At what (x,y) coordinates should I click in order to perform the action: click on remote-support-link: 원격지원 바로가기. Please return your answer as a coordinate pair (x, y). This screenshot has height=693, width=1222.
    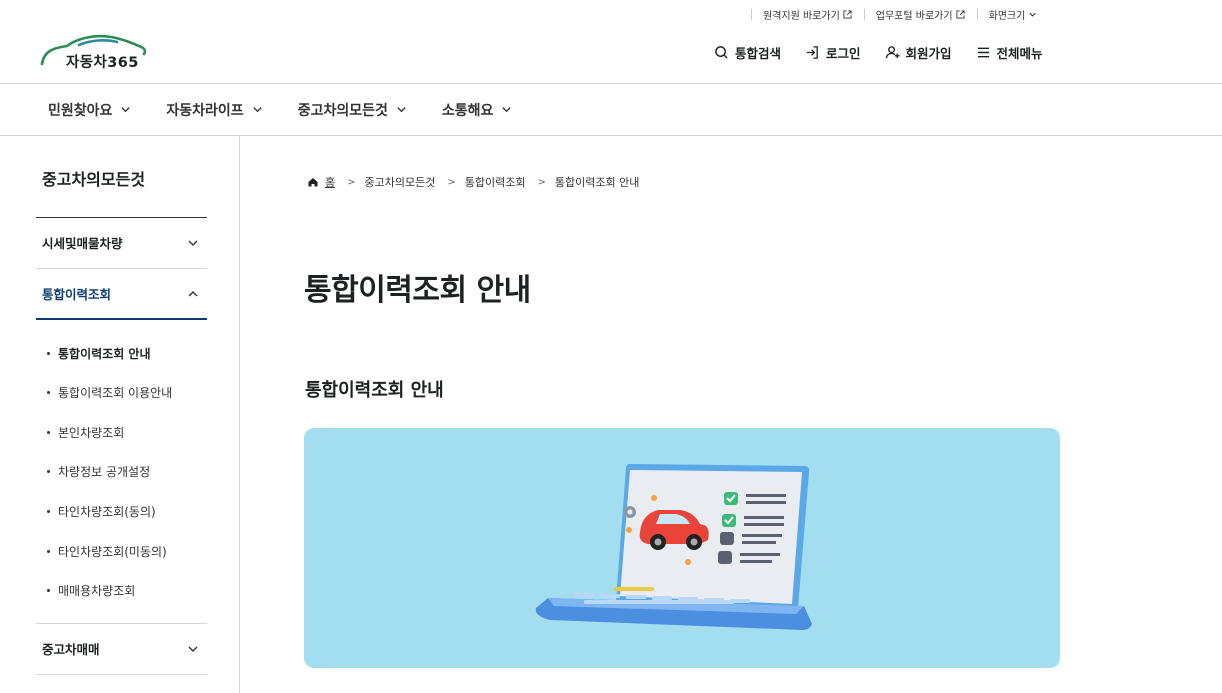
    Looking at the image, I should click on (808, 14).